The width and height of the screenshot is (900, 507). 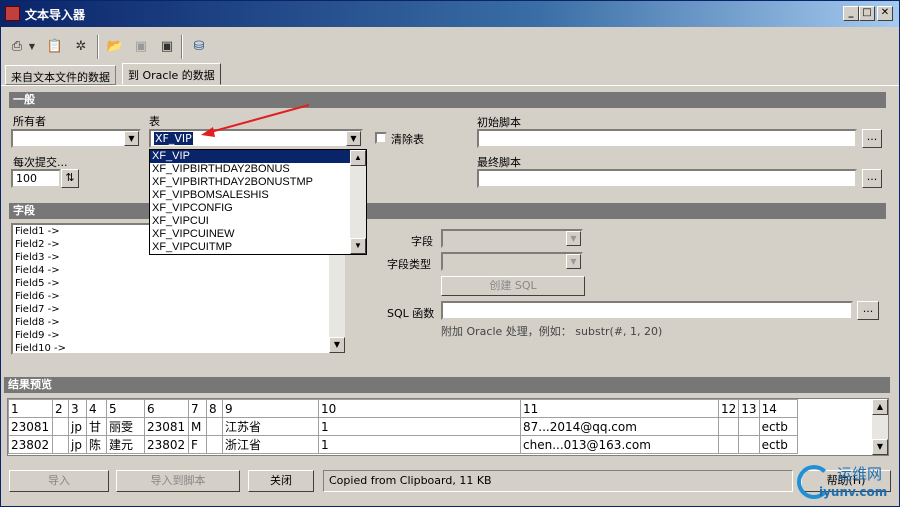 I want to click on owner-select: ▼, so click(x=76, y=138).